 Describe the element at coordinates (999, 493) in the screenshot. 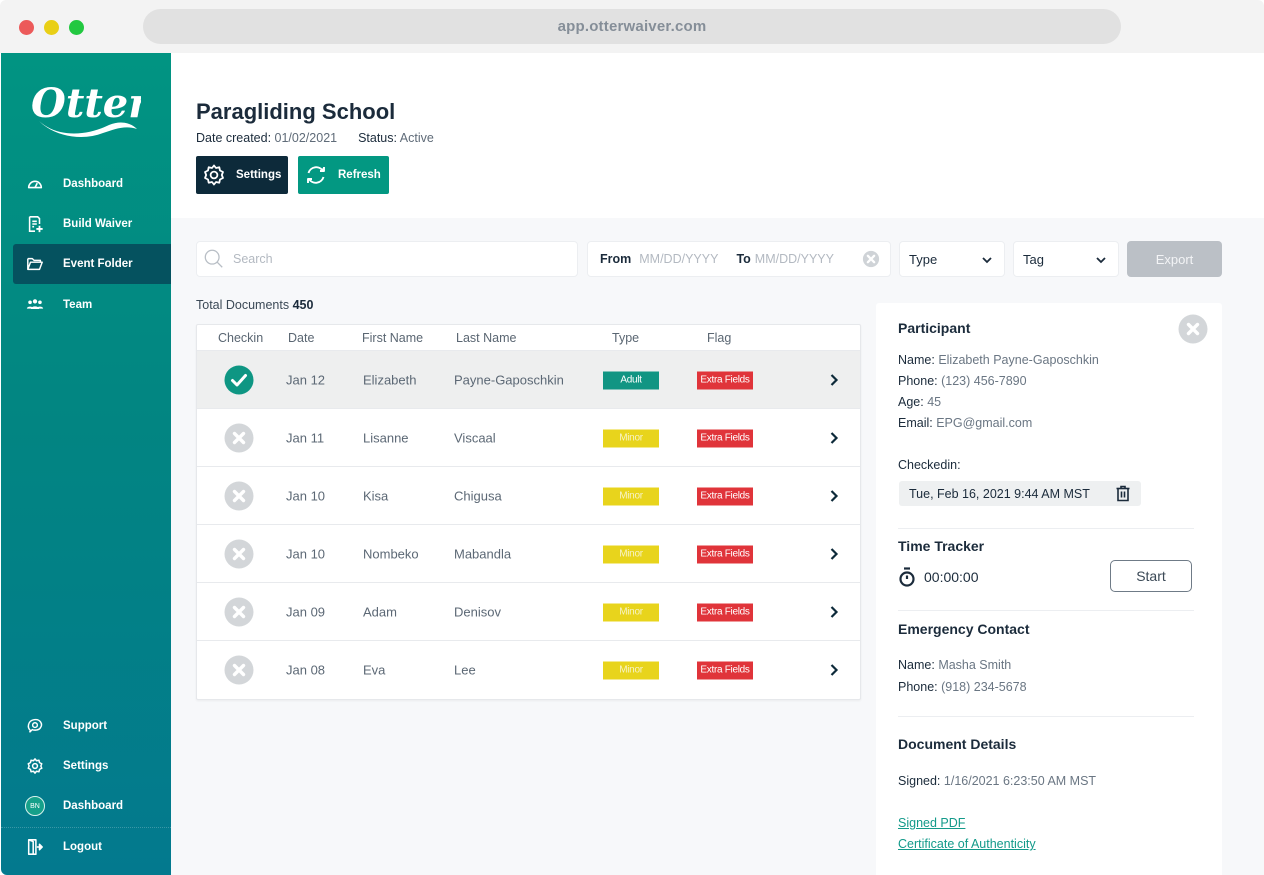

I see `checkin-timestamp: Tue, Feb 16, 2021 9:44 AM MST` at that location.